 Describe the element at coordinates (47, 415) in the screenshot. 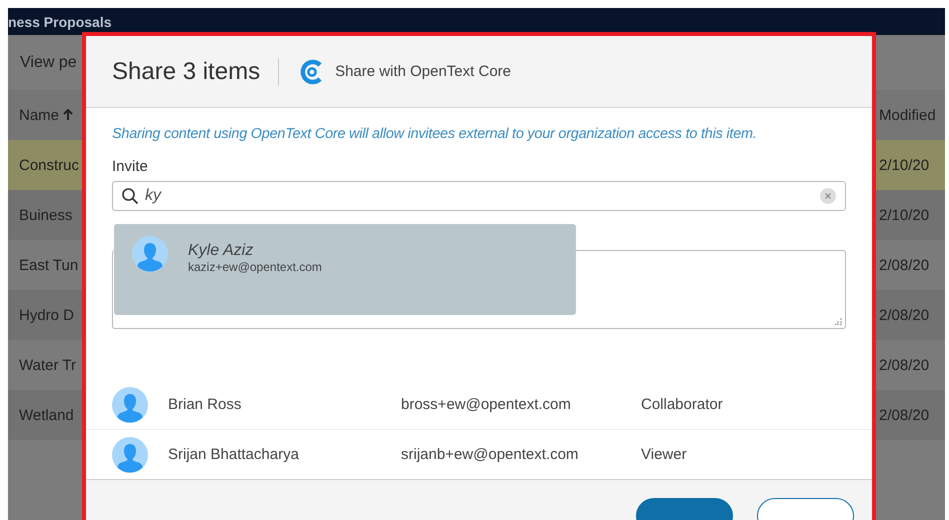

I see `file-name: Wetland` at that location.